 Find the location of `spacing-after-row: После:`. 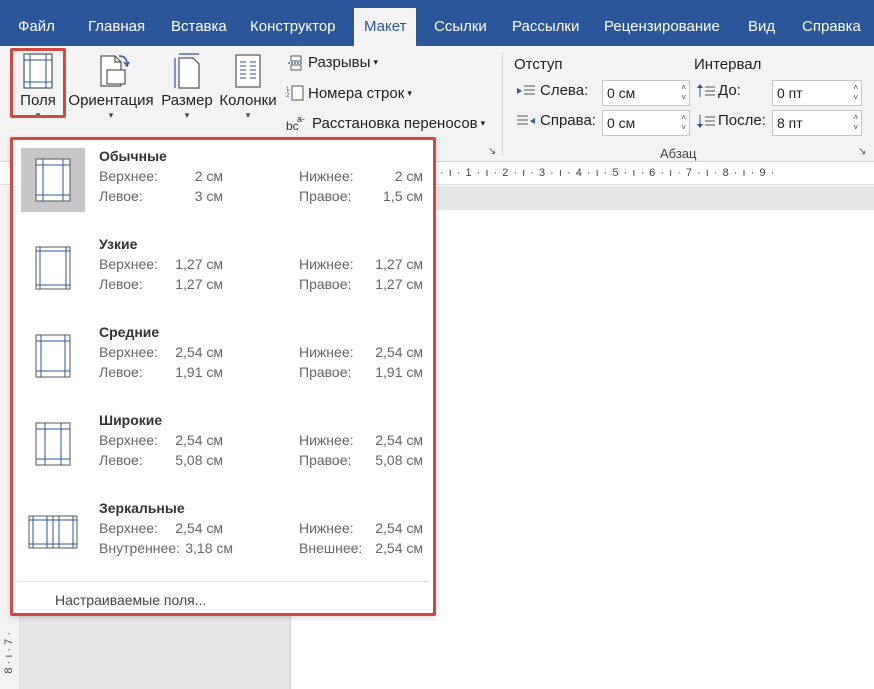

spacing-after-row: После: is located at coordinates (731, 120).